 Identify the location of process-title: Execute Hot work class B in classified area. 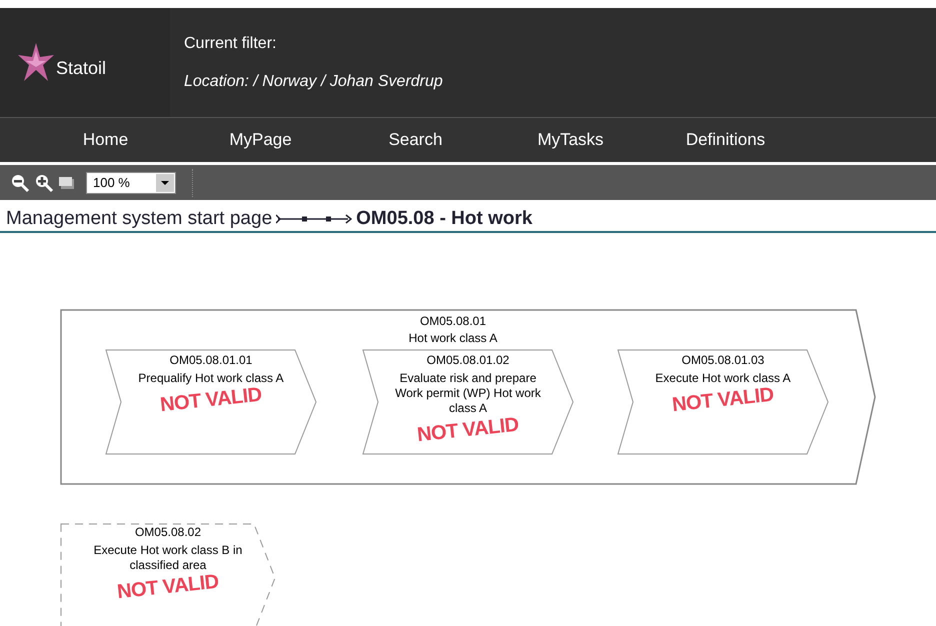
(168, 558).